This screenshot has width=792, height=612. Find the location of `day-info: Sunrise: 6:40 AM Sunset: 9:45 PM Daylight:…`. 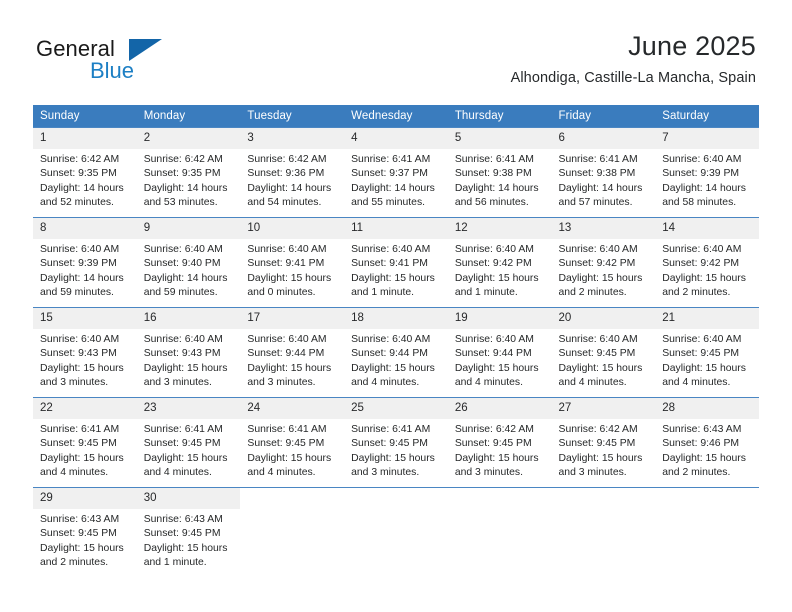

day-info: Sunrise: 6:40 AM Sunset: 9:45 PM Daylight:… is located at coordinates (604, 359).